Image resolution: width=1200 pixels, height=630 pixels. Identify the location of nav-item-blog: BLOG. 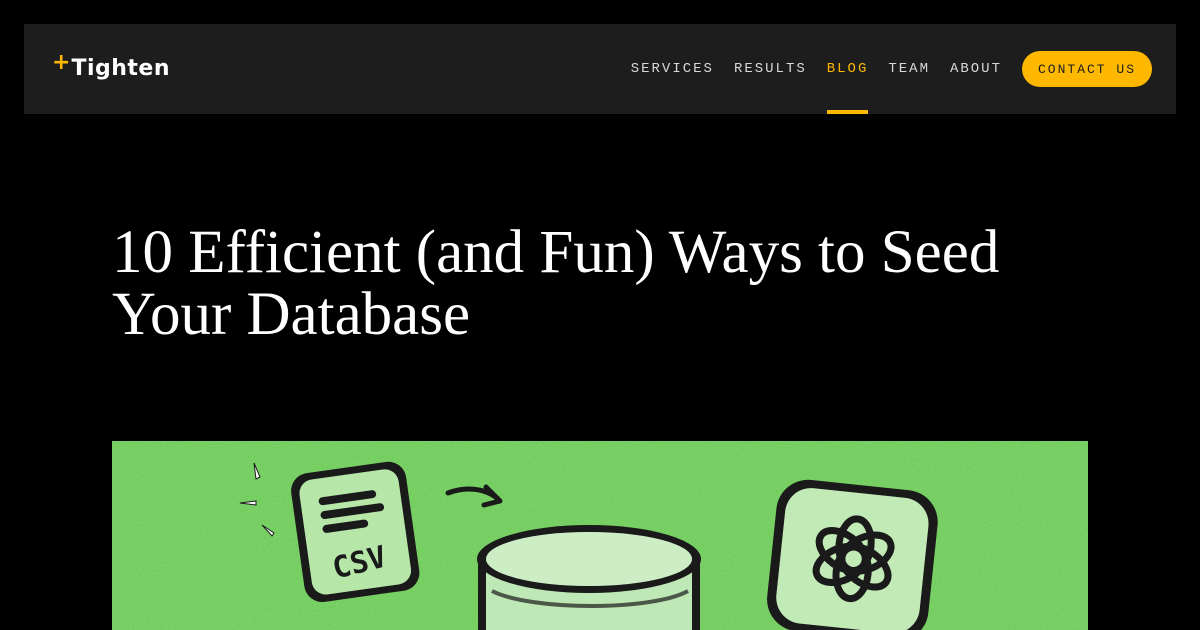
(847, 69).